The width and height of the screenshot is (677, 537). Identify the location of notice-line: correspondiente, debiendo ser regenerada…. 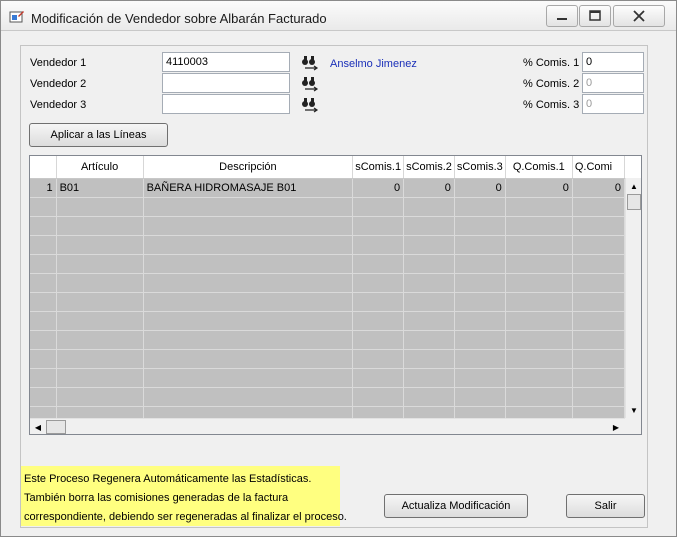
(185, 517).